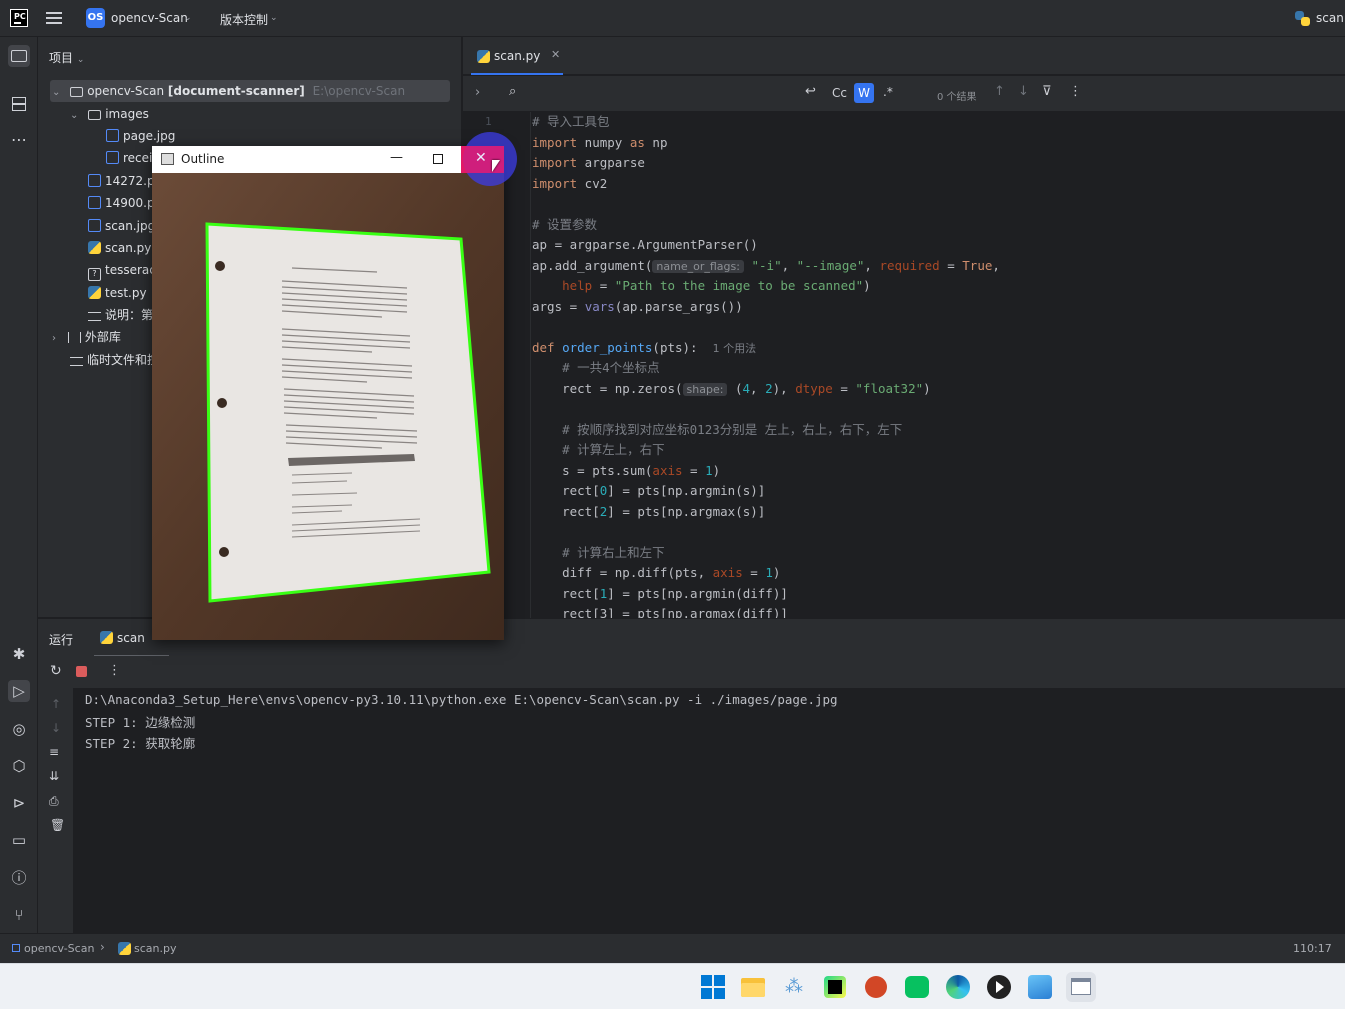 The width and height of the screenshot is (1345, 1009). I want to click on tree-item-test-py: test.py, so click(117, 293).